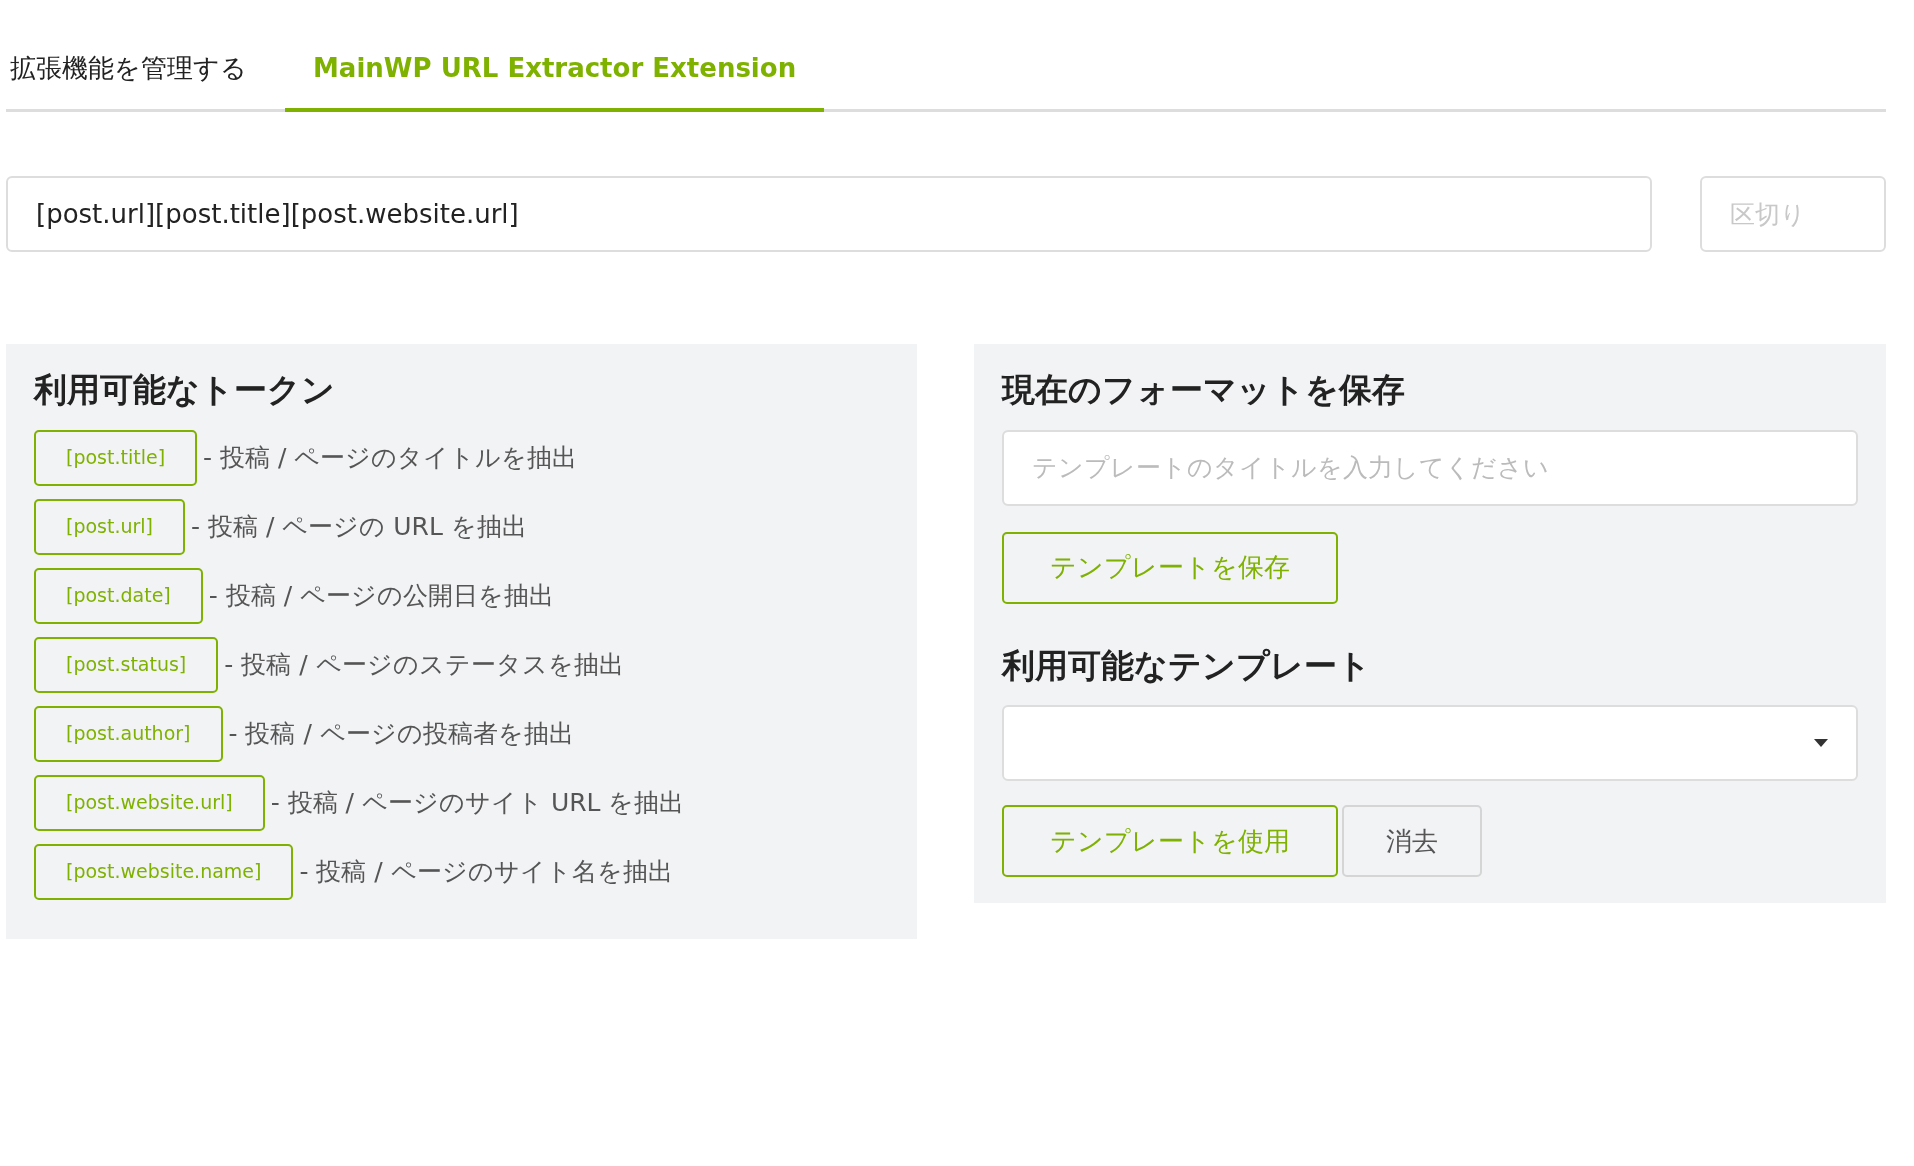  Describe the element at coordinates (1170, 841) in the screenshot. I see `template-button: テンプレートを使用` at that location.